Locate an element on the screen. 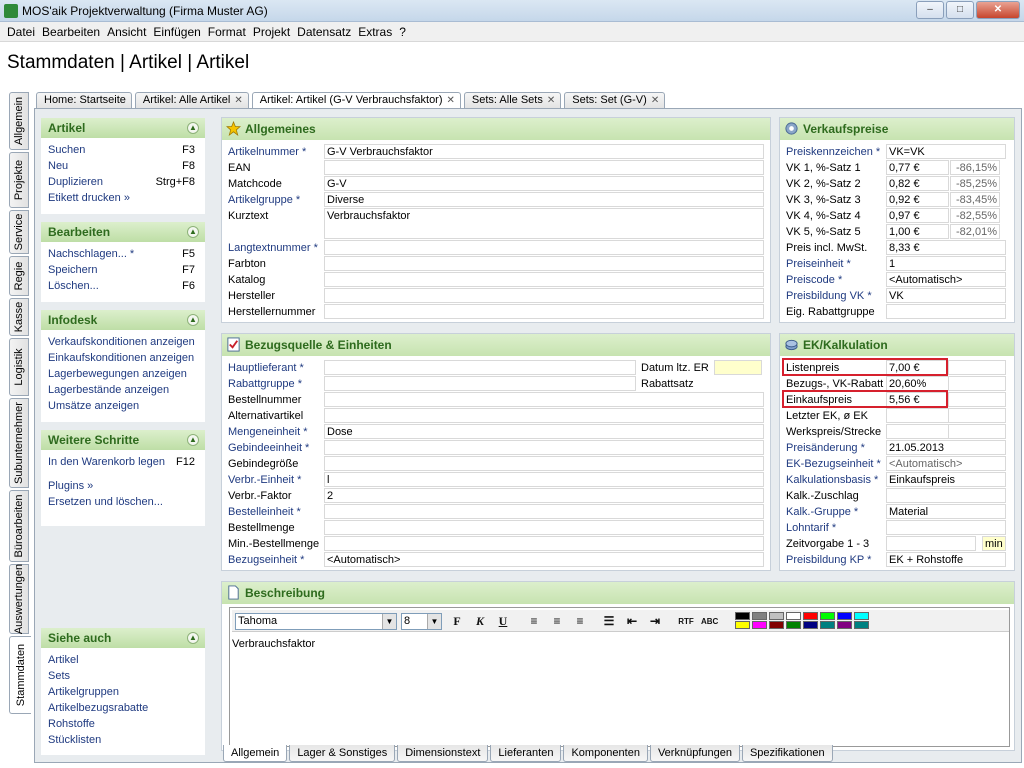 This screenshot has width=1024, height=768. bottom-tab-spezifikationen: Spezifikationen is located at coordinates (787, 753).